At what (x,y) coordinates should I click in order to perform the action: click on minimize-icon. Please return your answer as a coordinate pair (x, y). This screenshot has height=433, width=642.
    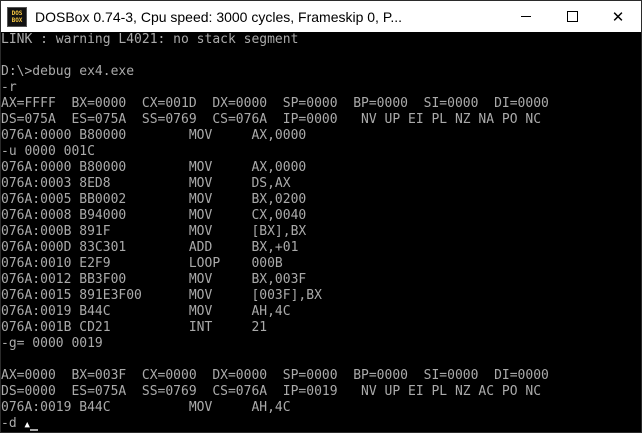
    Looking at the image, I should click on (526, 16).